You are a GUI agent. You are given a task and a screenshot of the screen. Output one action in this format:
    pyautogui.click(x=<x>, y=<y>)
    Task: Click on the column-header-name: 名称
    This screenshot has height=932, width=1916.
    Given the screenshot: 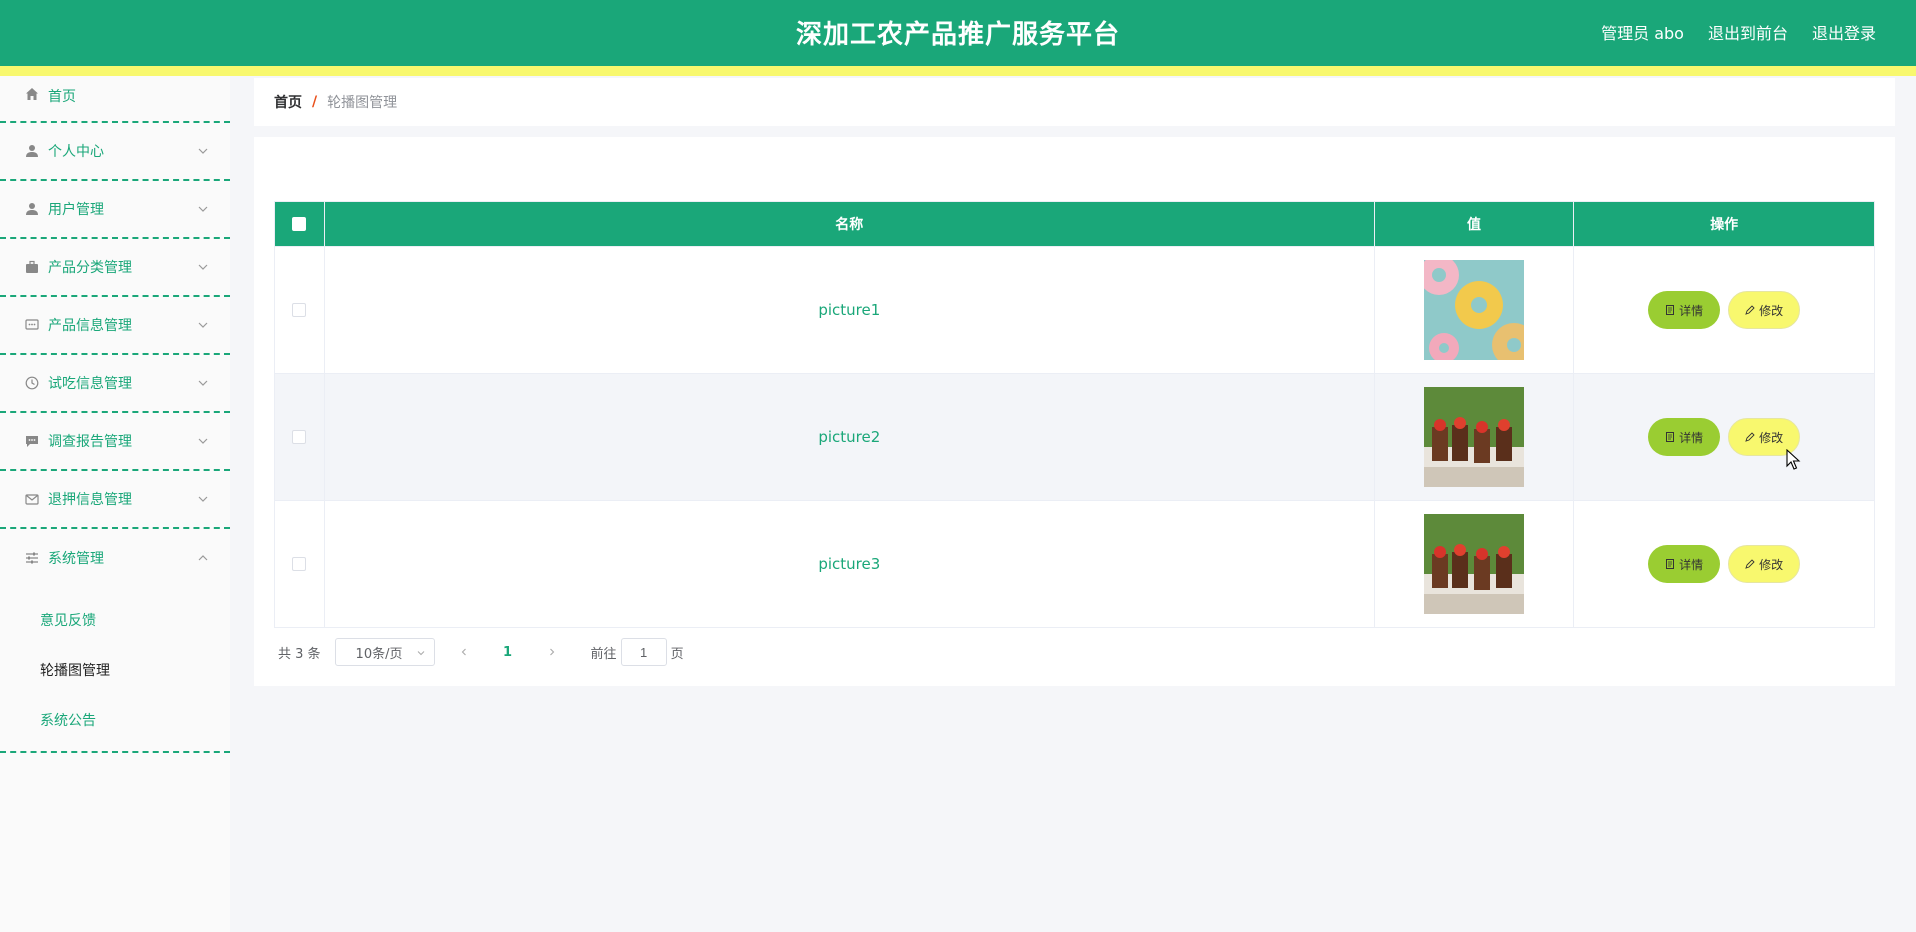 What is the action you would take?
    pyautogui.click(x=850, y=224)
    